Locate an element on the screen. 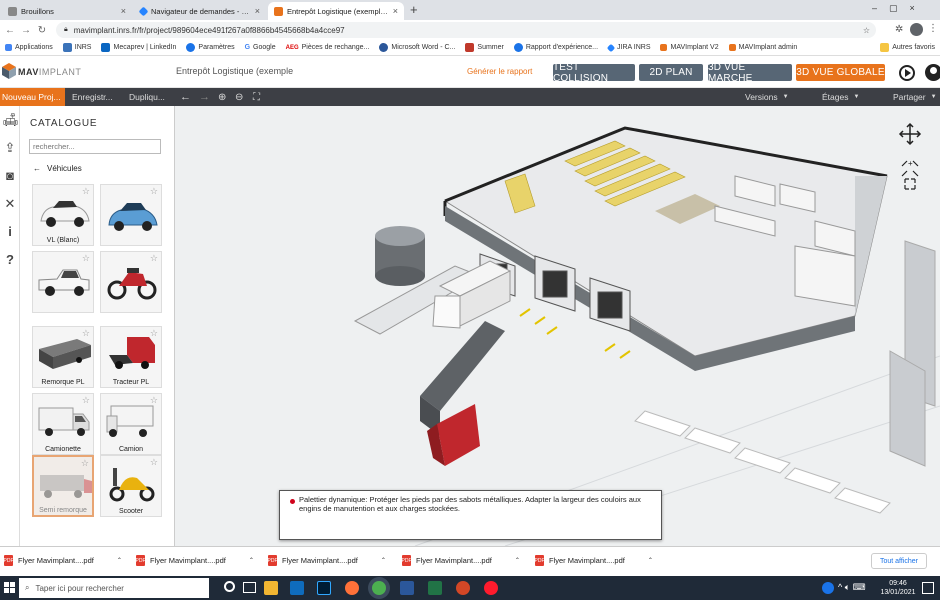  menu-dots-icon: ⋮ is located at coordinates (933, 28).